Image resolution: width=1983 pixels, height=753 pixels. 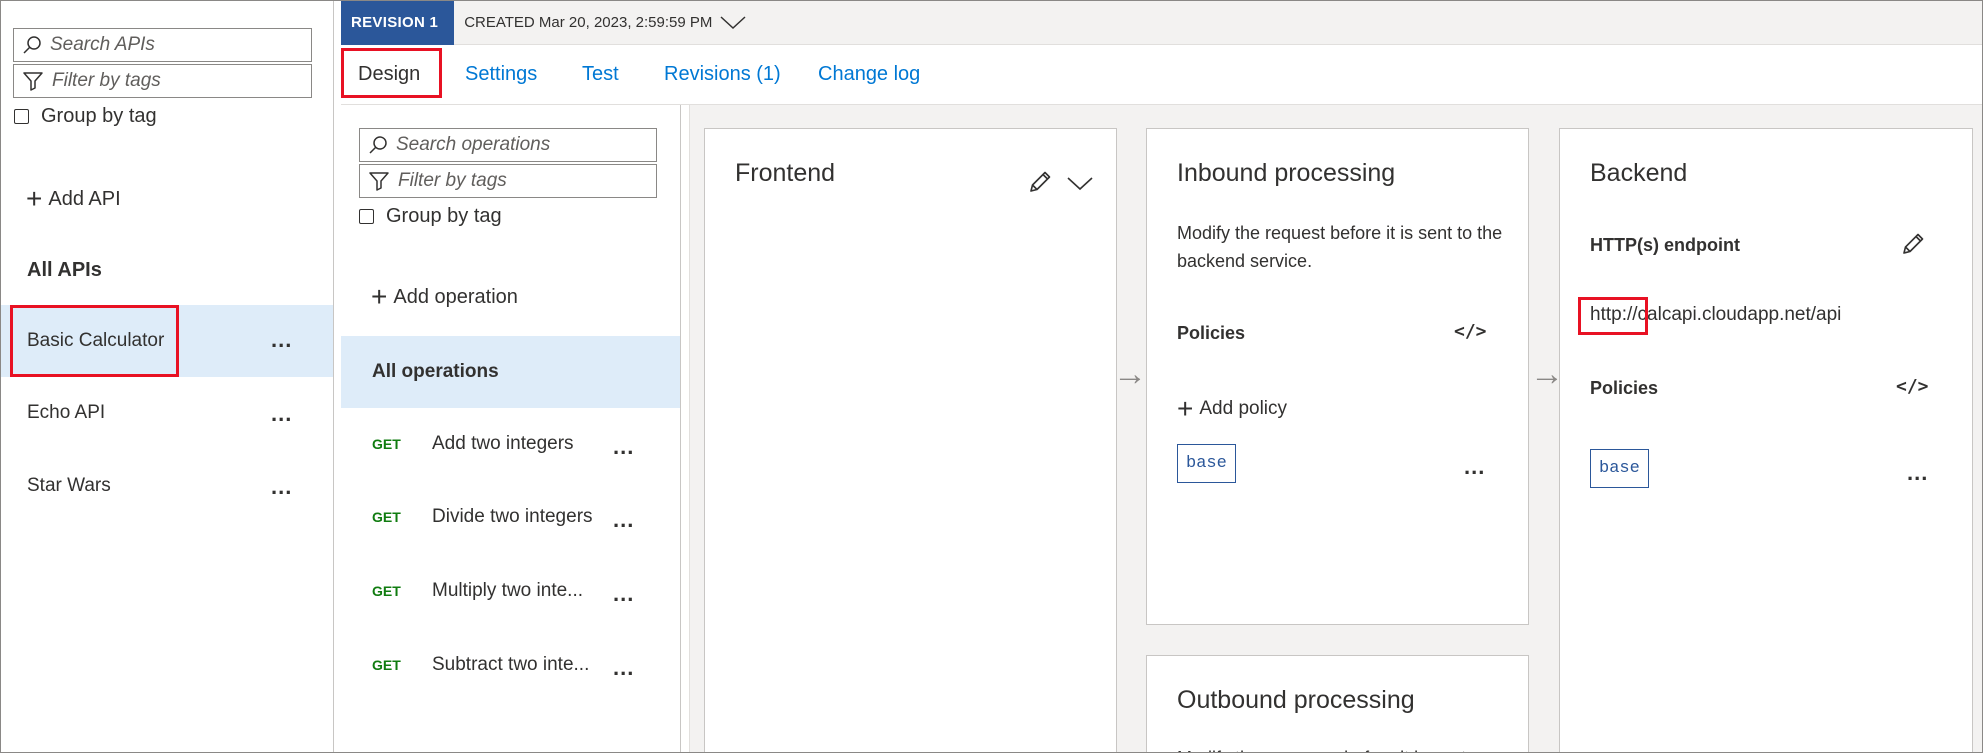 What do you see at coordinates (69, 485) in the screenshot?
I see `api-item-label: Star Wars` at bounding box center [69, 485].